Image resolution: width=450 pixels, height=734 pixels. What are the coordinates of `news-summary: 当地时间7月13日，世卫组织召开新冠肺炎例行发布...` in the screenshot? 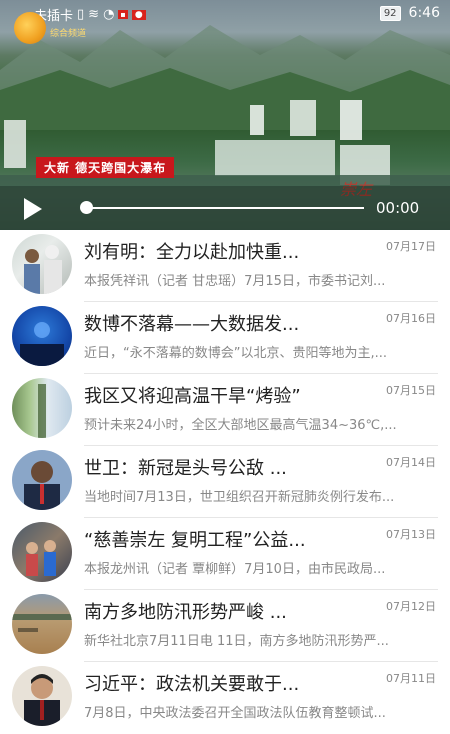 It's located at (239, 497).